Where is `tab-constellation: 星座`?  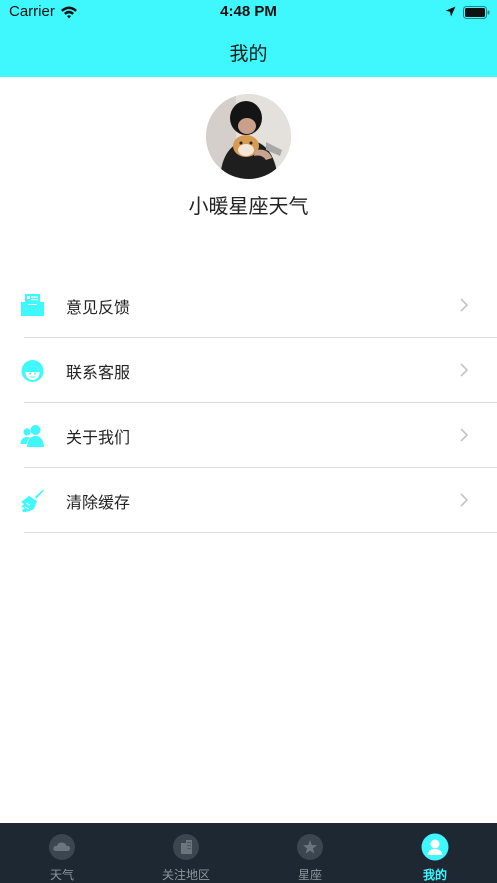 tab-constellation: 星座 is located at coordinates (310, 853).